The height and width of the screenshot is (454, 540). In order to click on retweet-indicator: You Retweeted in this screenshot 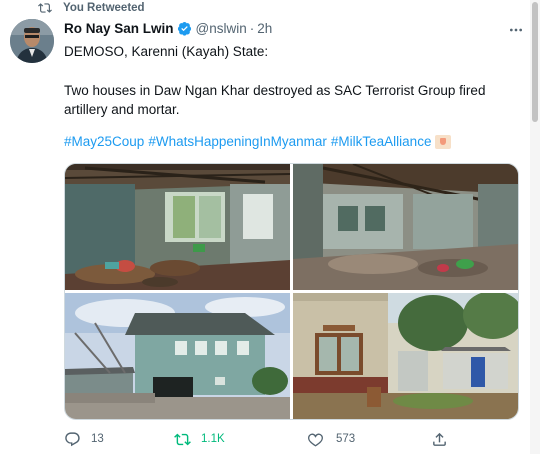, I will do `click(91, 8)`.